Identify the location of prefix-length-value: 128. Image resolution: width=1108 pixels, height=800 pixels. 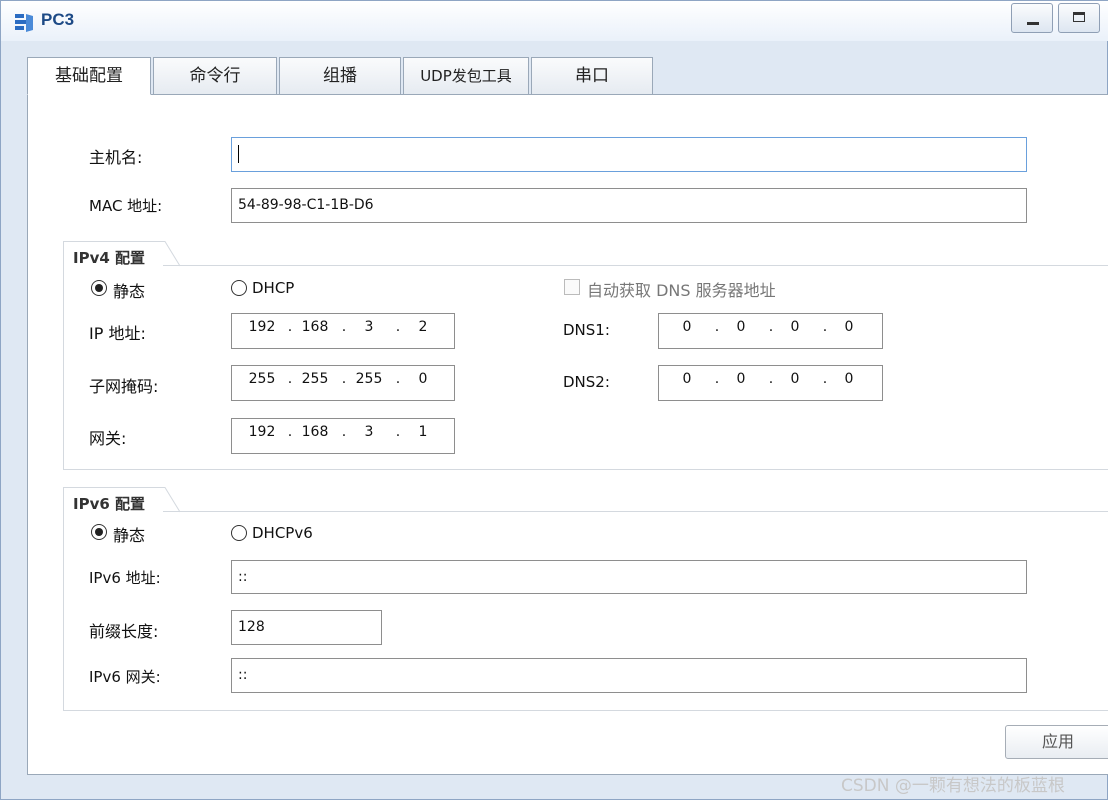
(251, 627).